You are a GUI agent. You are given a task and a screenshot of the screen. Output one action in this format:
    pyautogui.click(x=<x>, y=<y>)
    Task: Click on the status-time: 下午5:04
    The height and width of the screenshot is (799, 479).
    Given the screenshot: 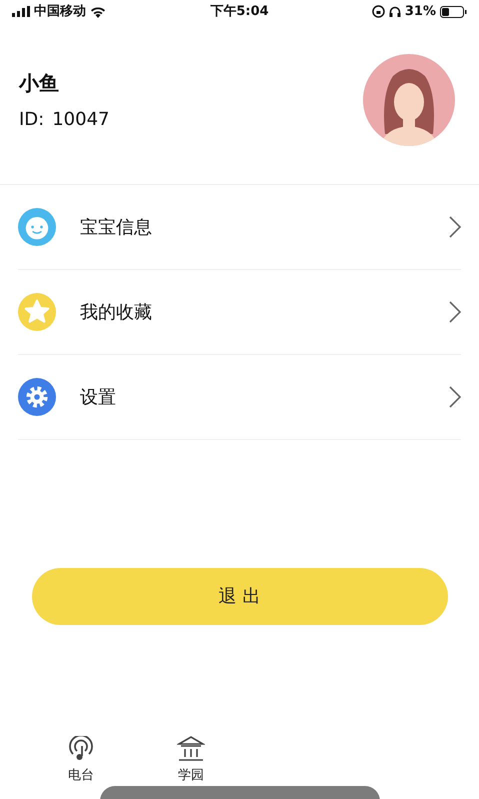 What is the action you would take?
    pyautogui.click(x=239, y=12)
    